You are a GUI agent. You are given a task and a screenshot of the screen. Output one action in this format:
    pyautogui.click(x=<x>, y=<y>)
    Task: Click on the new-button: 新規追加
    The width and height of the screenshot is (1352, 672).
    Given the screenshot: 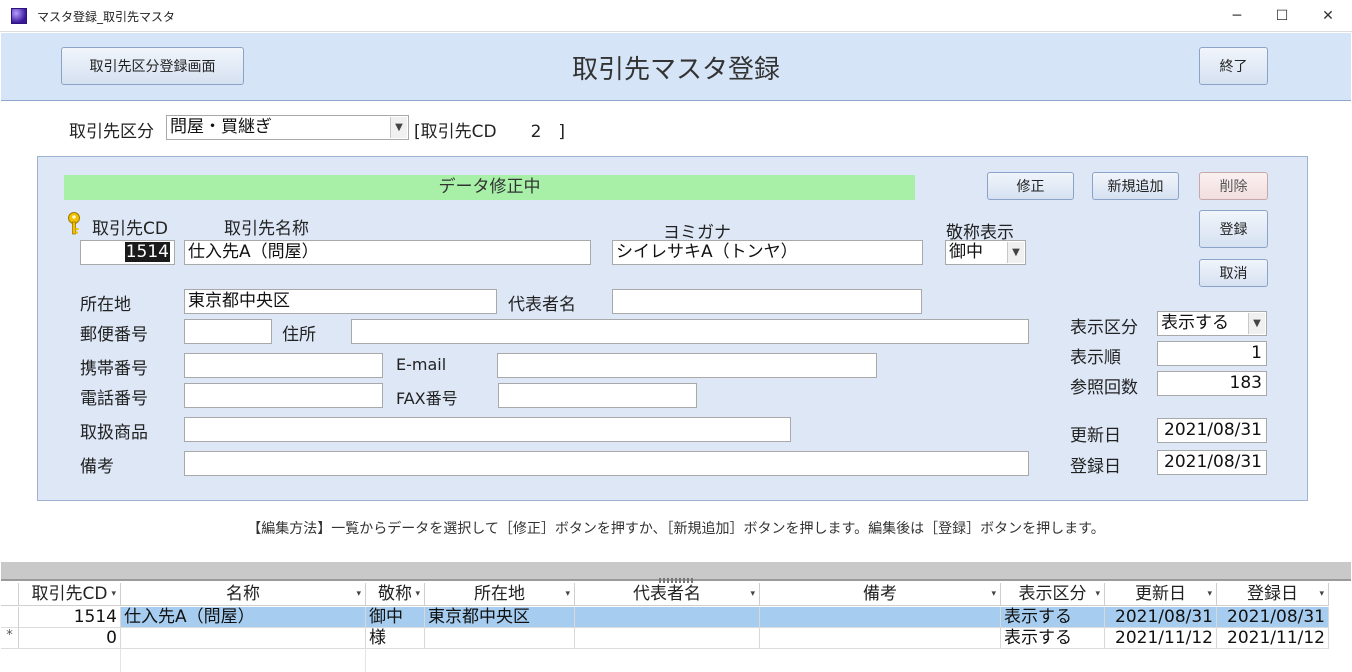 What is the action you would take?
    pyautogui.click(x=1135, y=186)
    